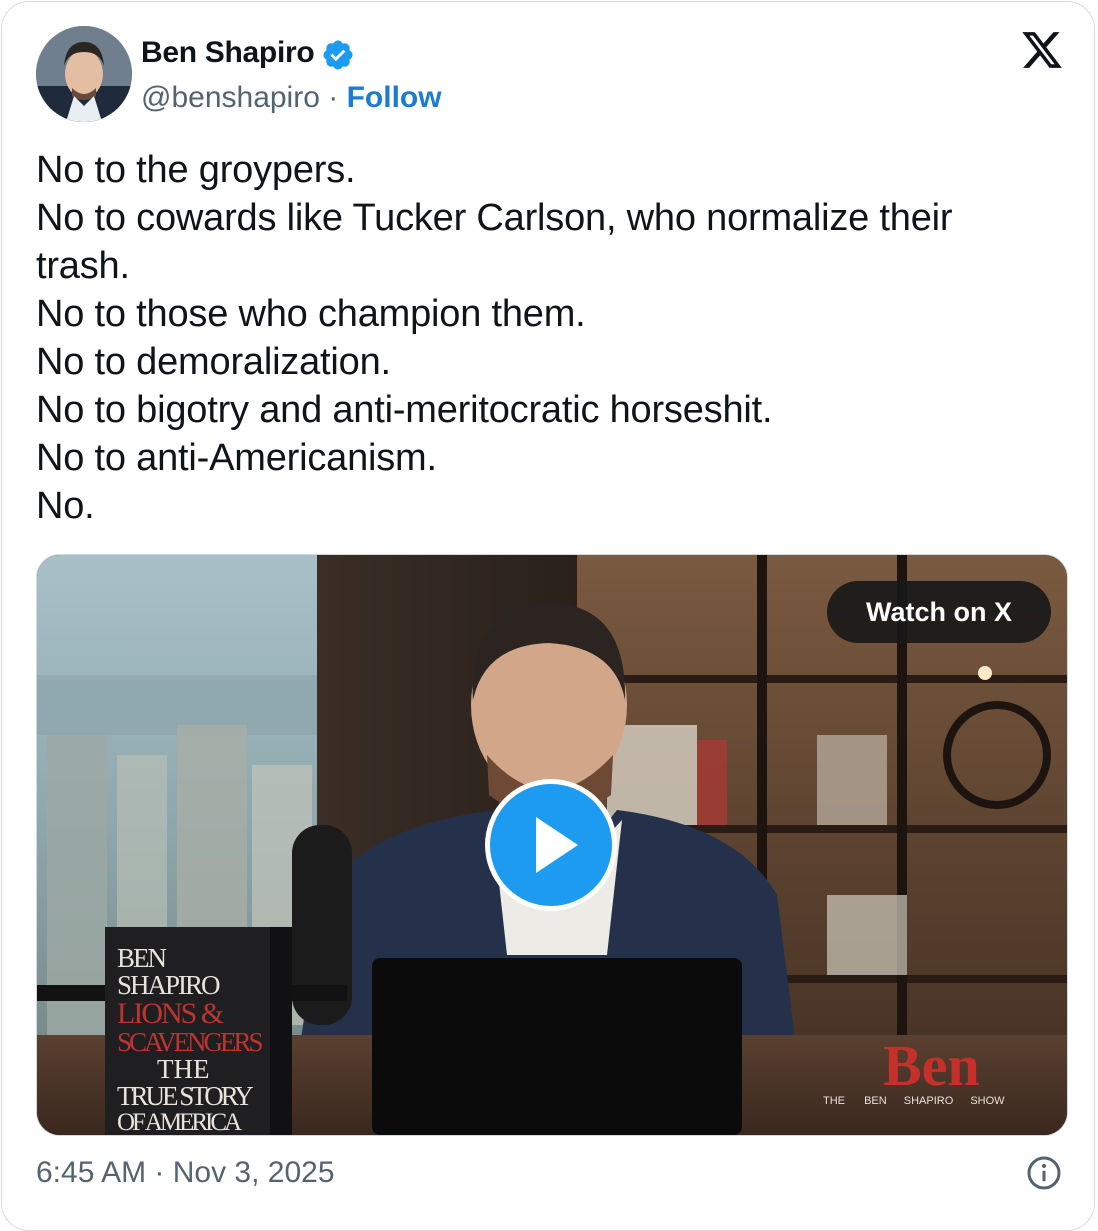 The image size is (1098, 1231). I want to click on tweet-line: No., so click(65, 506).